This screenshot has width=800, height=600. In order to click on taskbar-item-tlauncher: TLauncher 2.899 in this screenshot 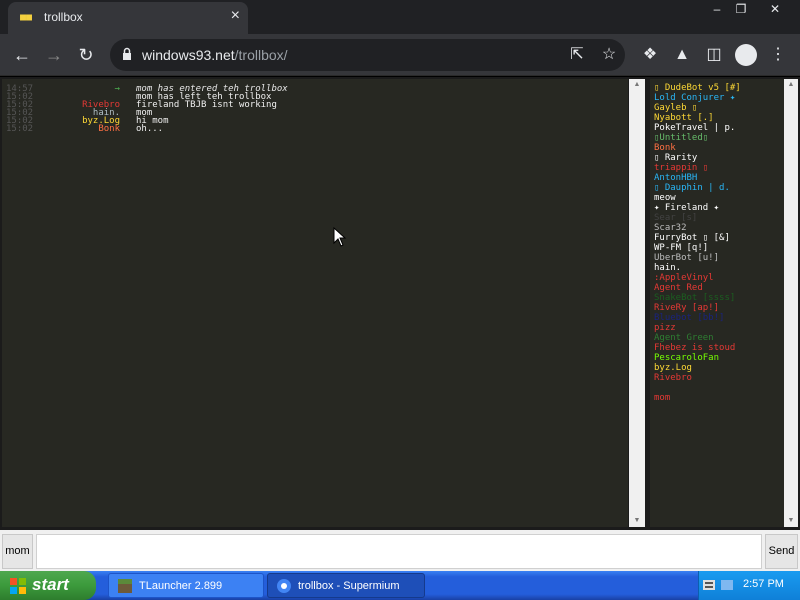, I will do `click(186, 585)`.